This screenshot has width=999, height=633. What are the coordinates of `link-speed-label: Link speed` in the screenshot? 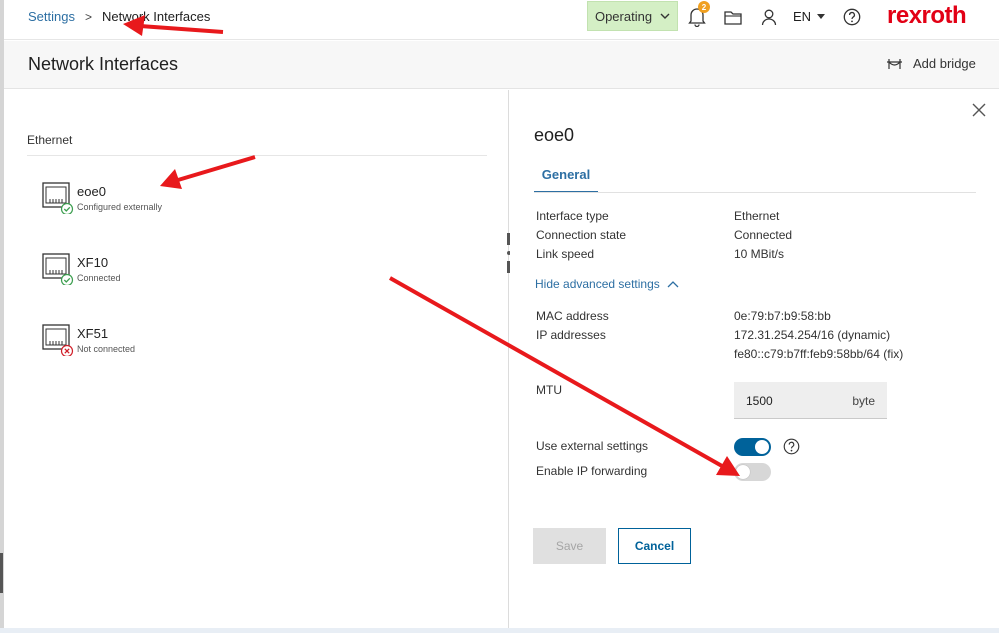 It's located at (565, 254).